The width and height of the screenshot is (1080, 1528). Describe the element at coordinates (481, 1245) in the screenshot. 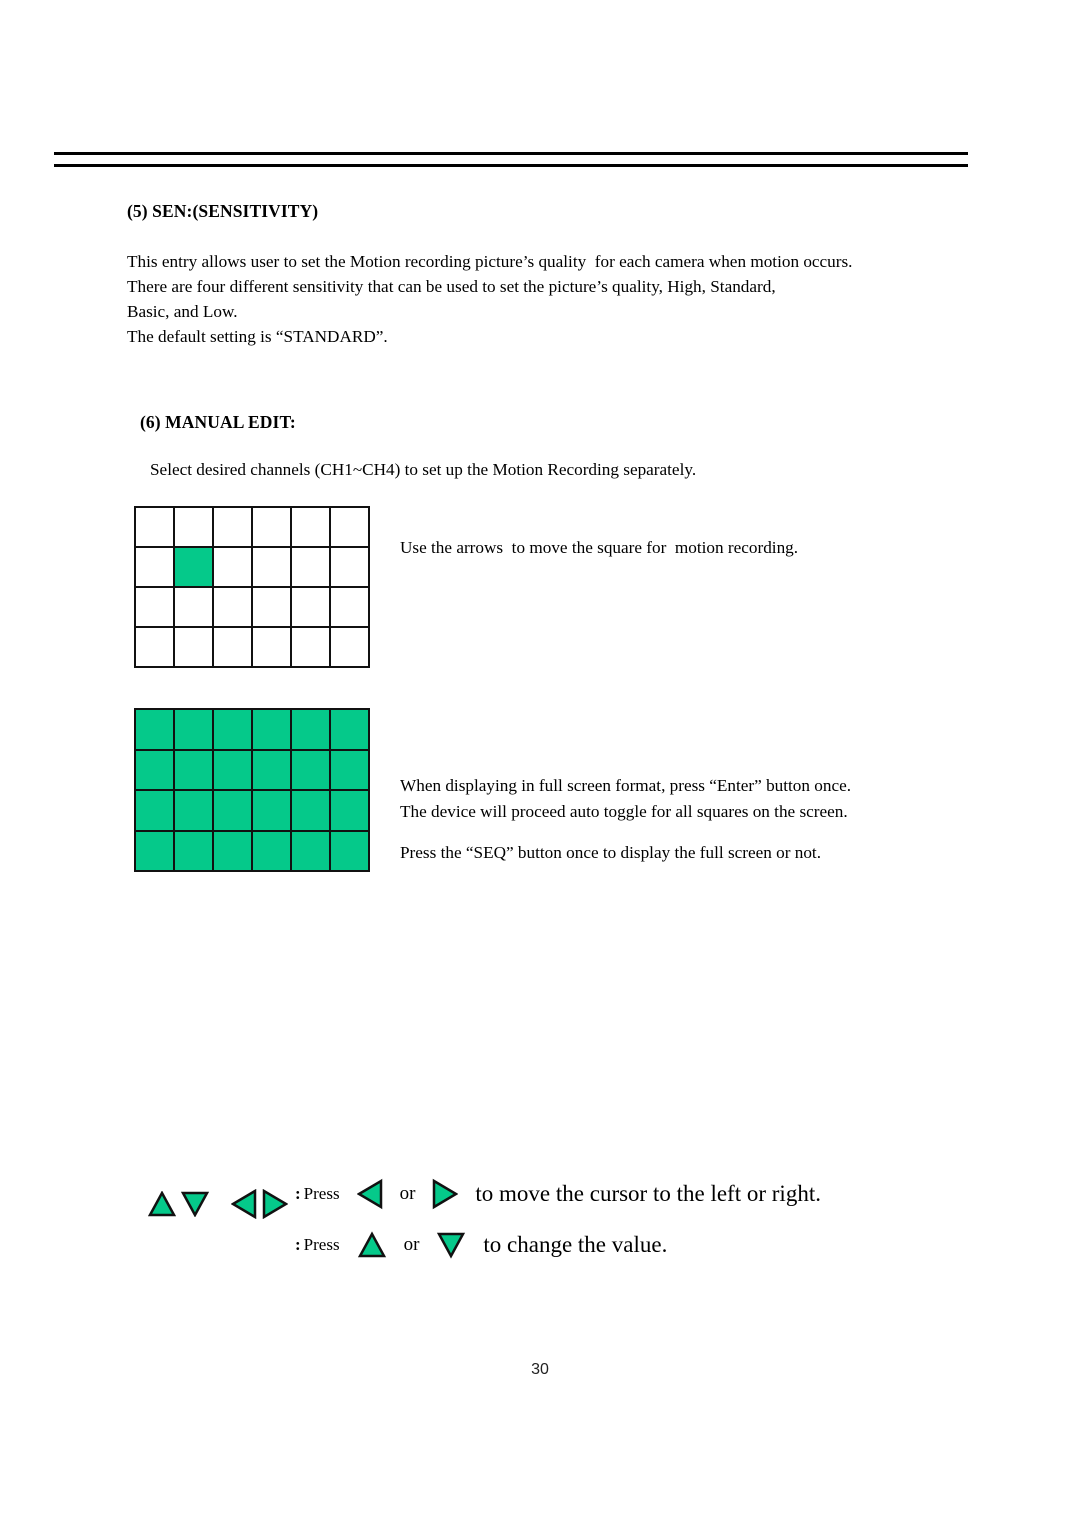

I see `legend-line-change-value: : Press or to change the value.` at that location.